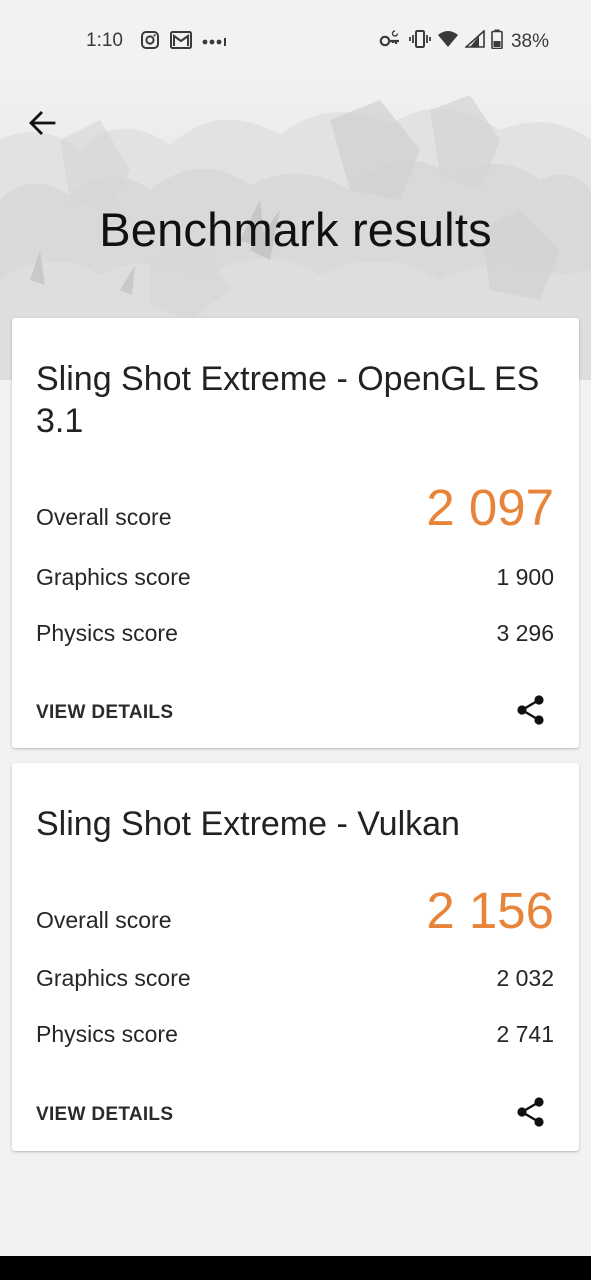 The width and height of the screenshot is (591, 1280). I want to click on system-nav-bar, so click(295, 1268).